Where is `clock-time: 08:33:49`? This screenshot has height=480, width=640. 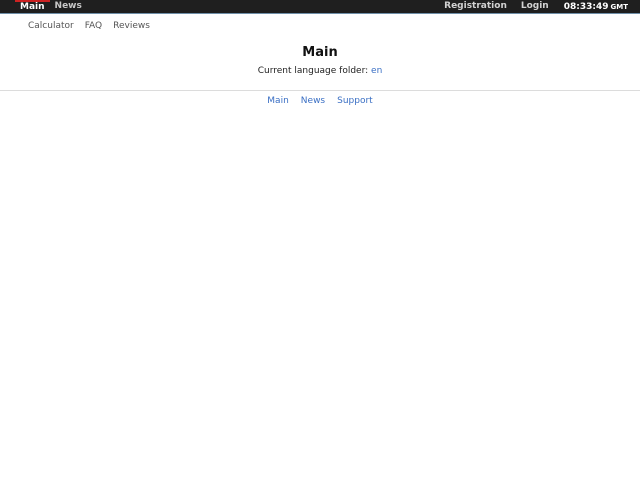 clock-time: 08:33:49 is located at coordinates (586, 6).